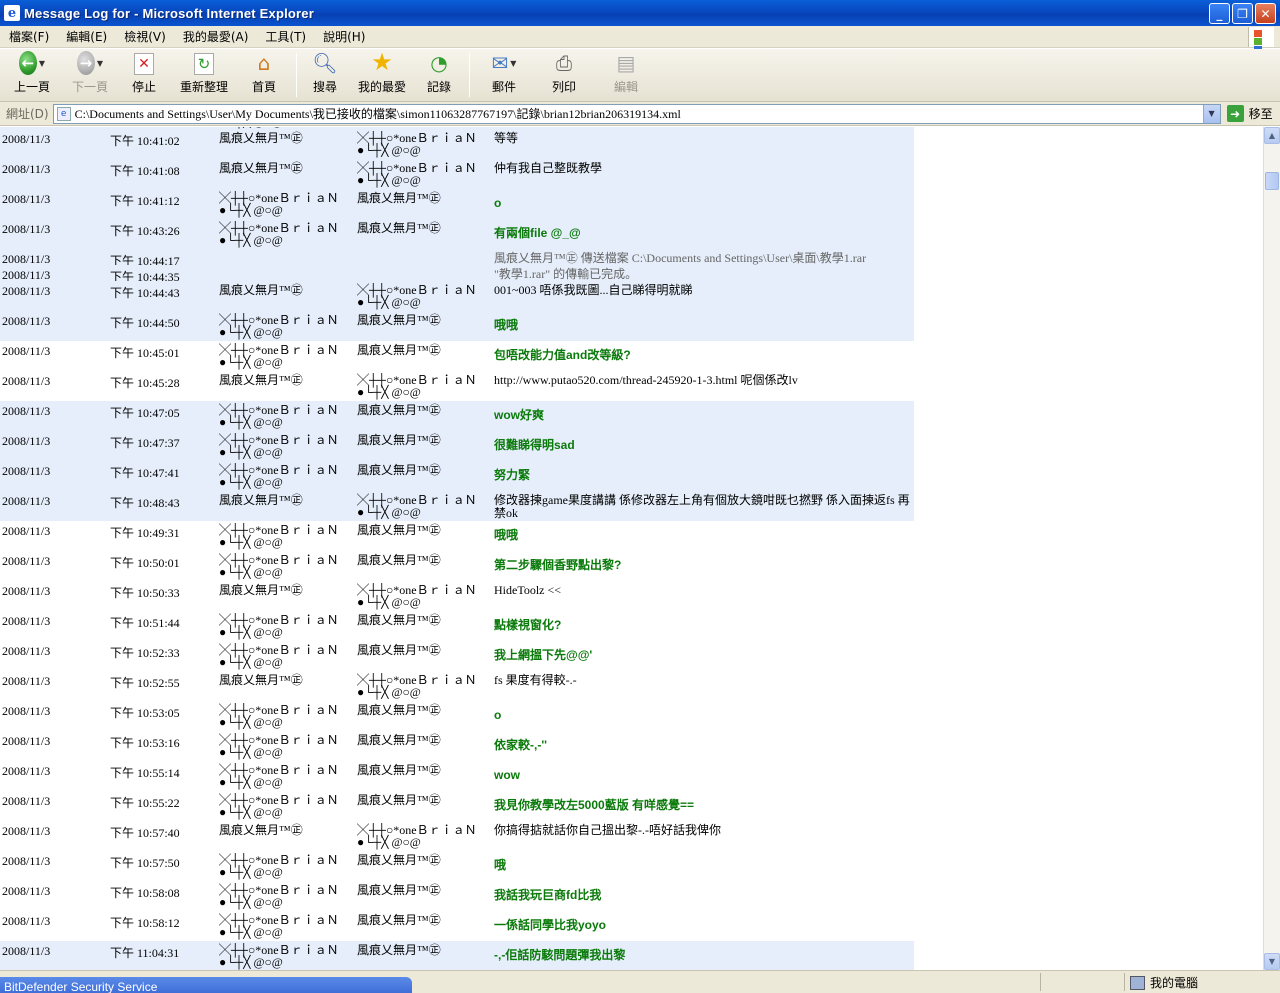  What do you see at coordinates (145, 171) in the screenshot?
I see `time-cell: 下午 10:41:08` at bounding box center [145, 171].